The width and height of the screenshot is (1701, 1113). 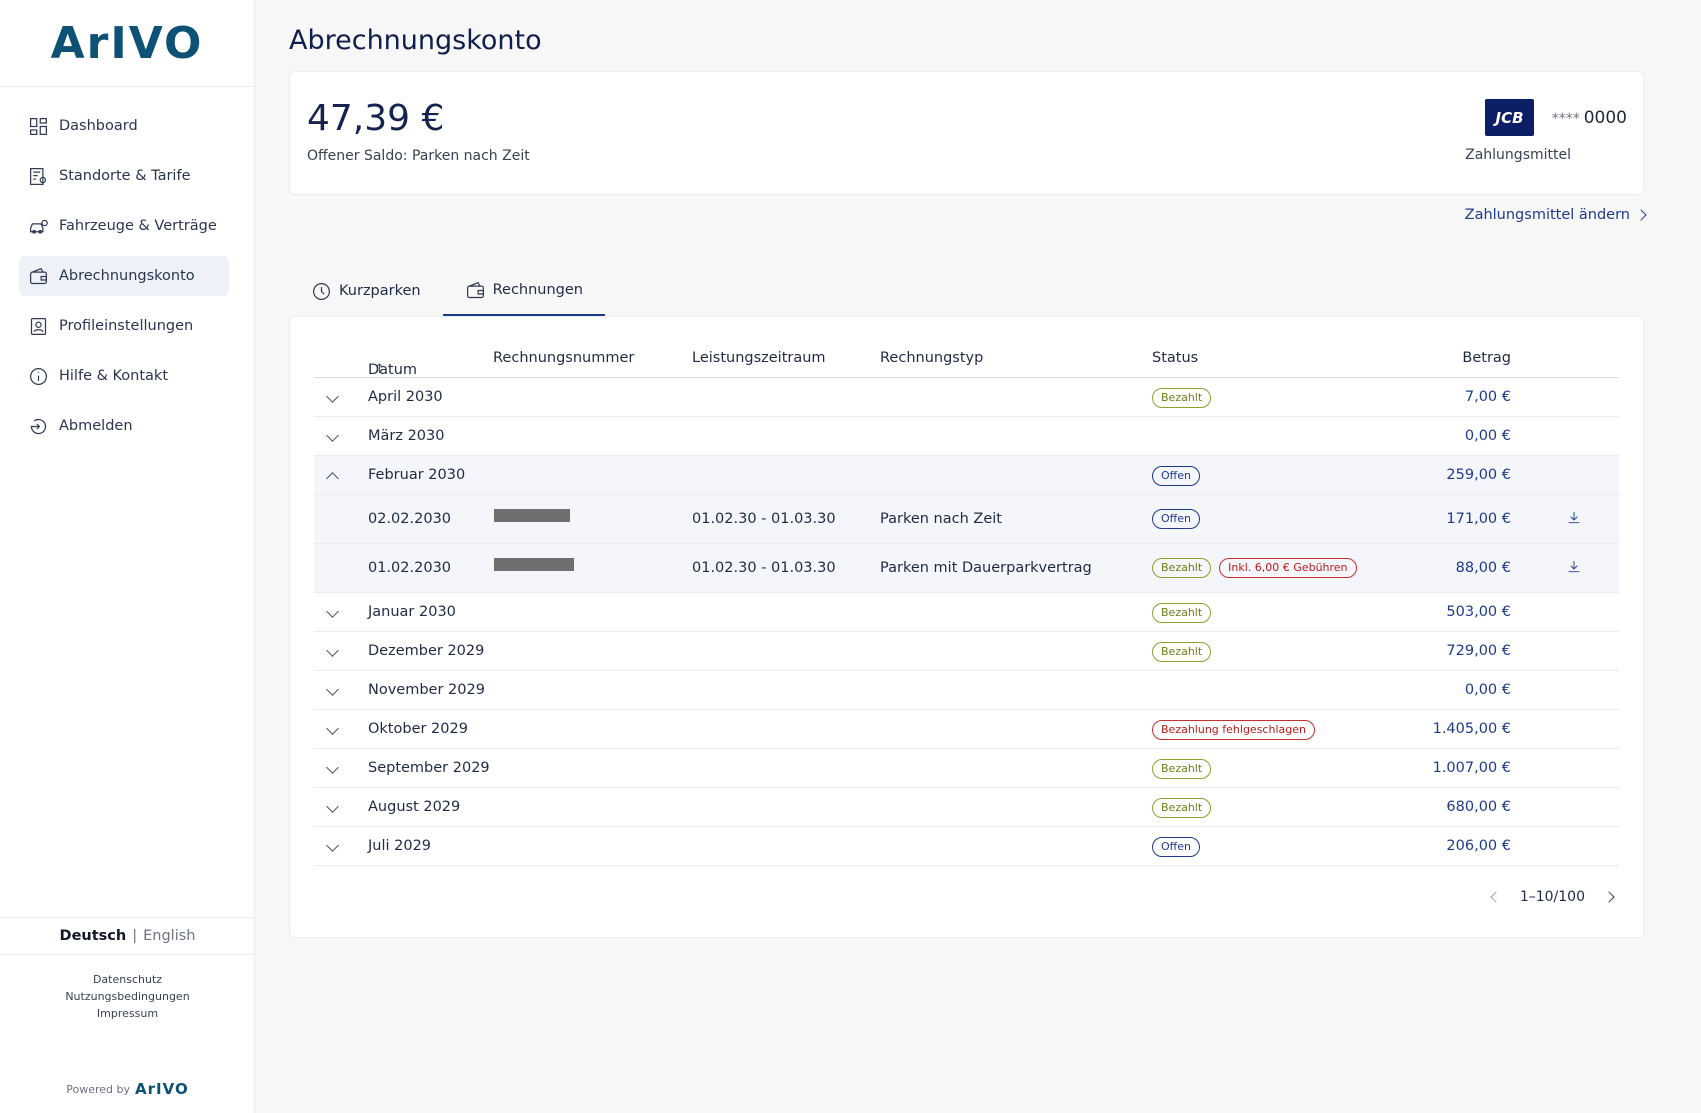 What do you see at coordinates (127, 979) in the screenshot?
I see `privacy-link: Datenschutz` at bounding box center [127, 979].